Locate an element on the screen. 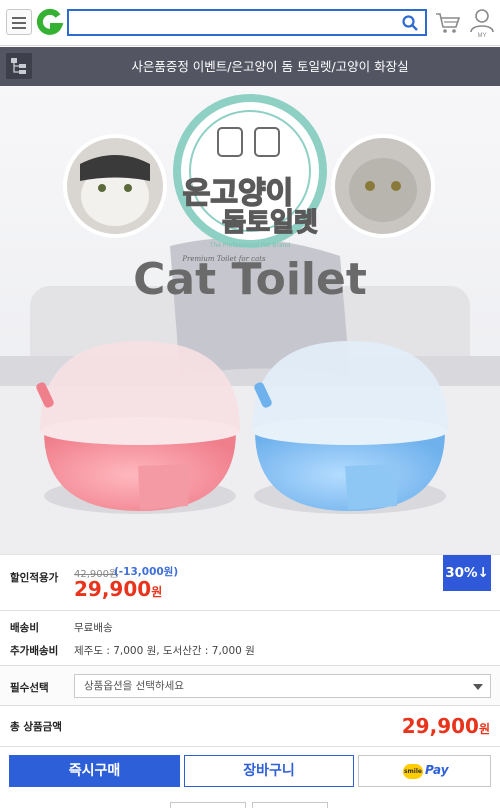 This screenshot has height=808, width=500. shipping-fee-label: 배송비 is located at coordinates (24, 628).